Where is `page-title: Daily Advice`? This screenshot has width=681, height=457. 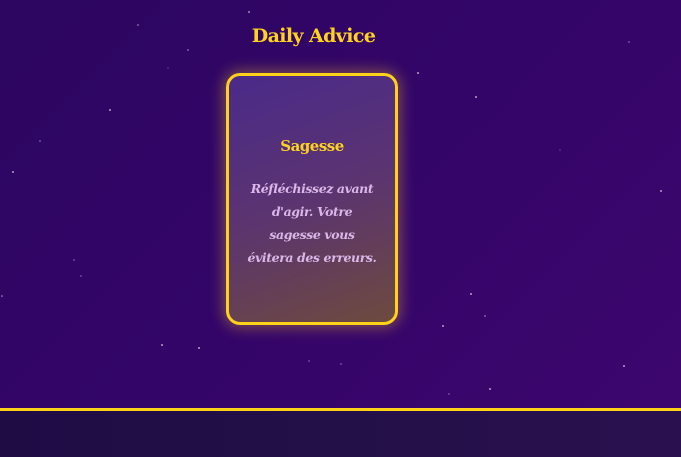 page-title: Daily Advice is located at coordinates (313, 36).